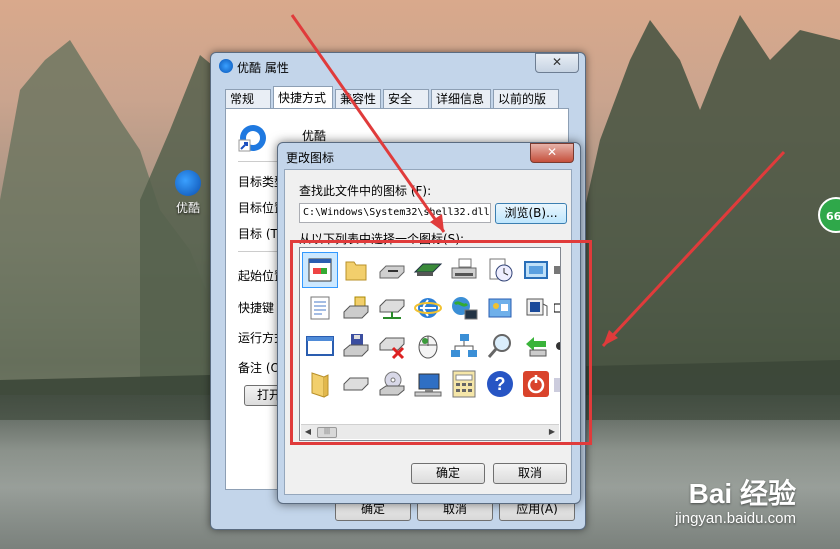 This screenshot has height=549, width=840. What do you see at coordinates (248, 98) in the screenshot?
I see `tab-general: 常规` at bounding box center [248, 98].